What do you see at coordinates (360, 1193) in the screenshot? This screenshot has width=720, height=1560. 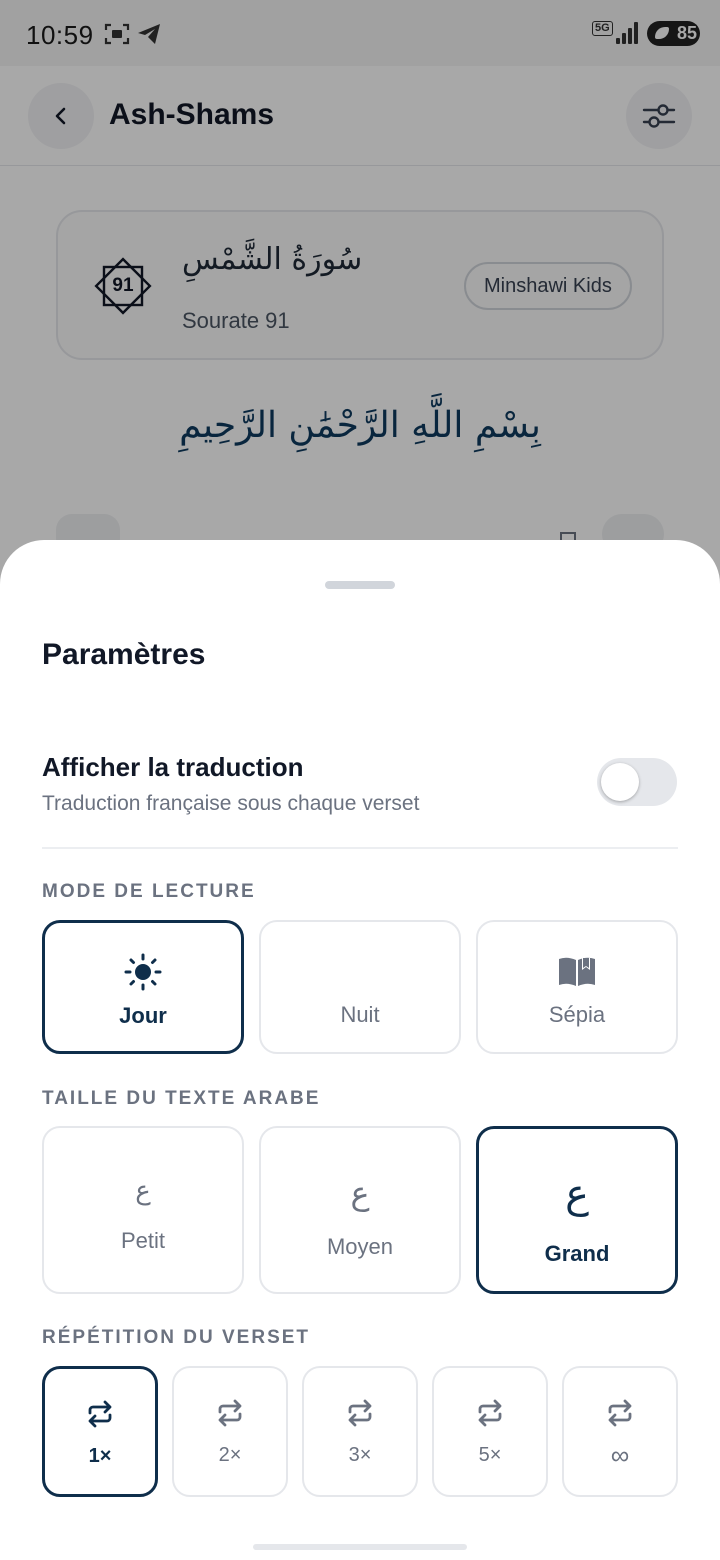 I see `arabic-glyph-medium: ع` at bounding box center [360, 1193].